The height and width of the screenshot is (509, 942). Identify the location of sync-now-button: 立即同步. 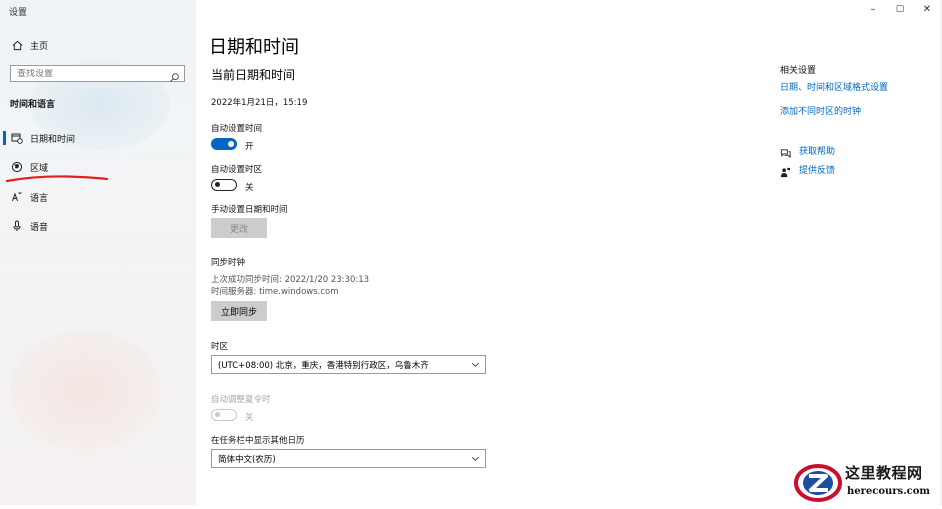
(239, 311).